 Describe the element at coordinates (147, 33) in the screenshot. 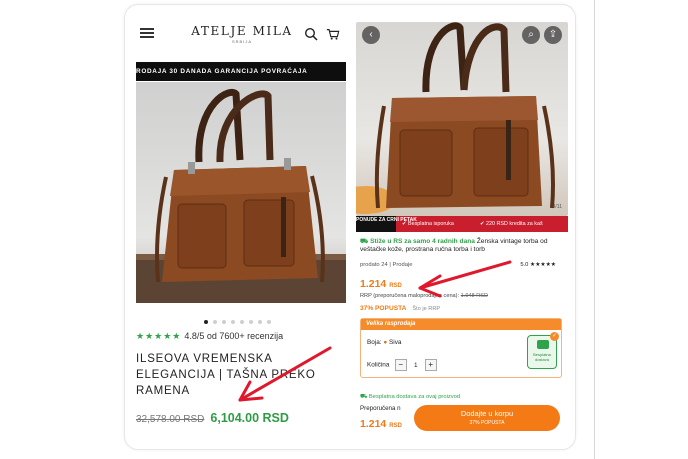

I see `menu-icon` at that location.